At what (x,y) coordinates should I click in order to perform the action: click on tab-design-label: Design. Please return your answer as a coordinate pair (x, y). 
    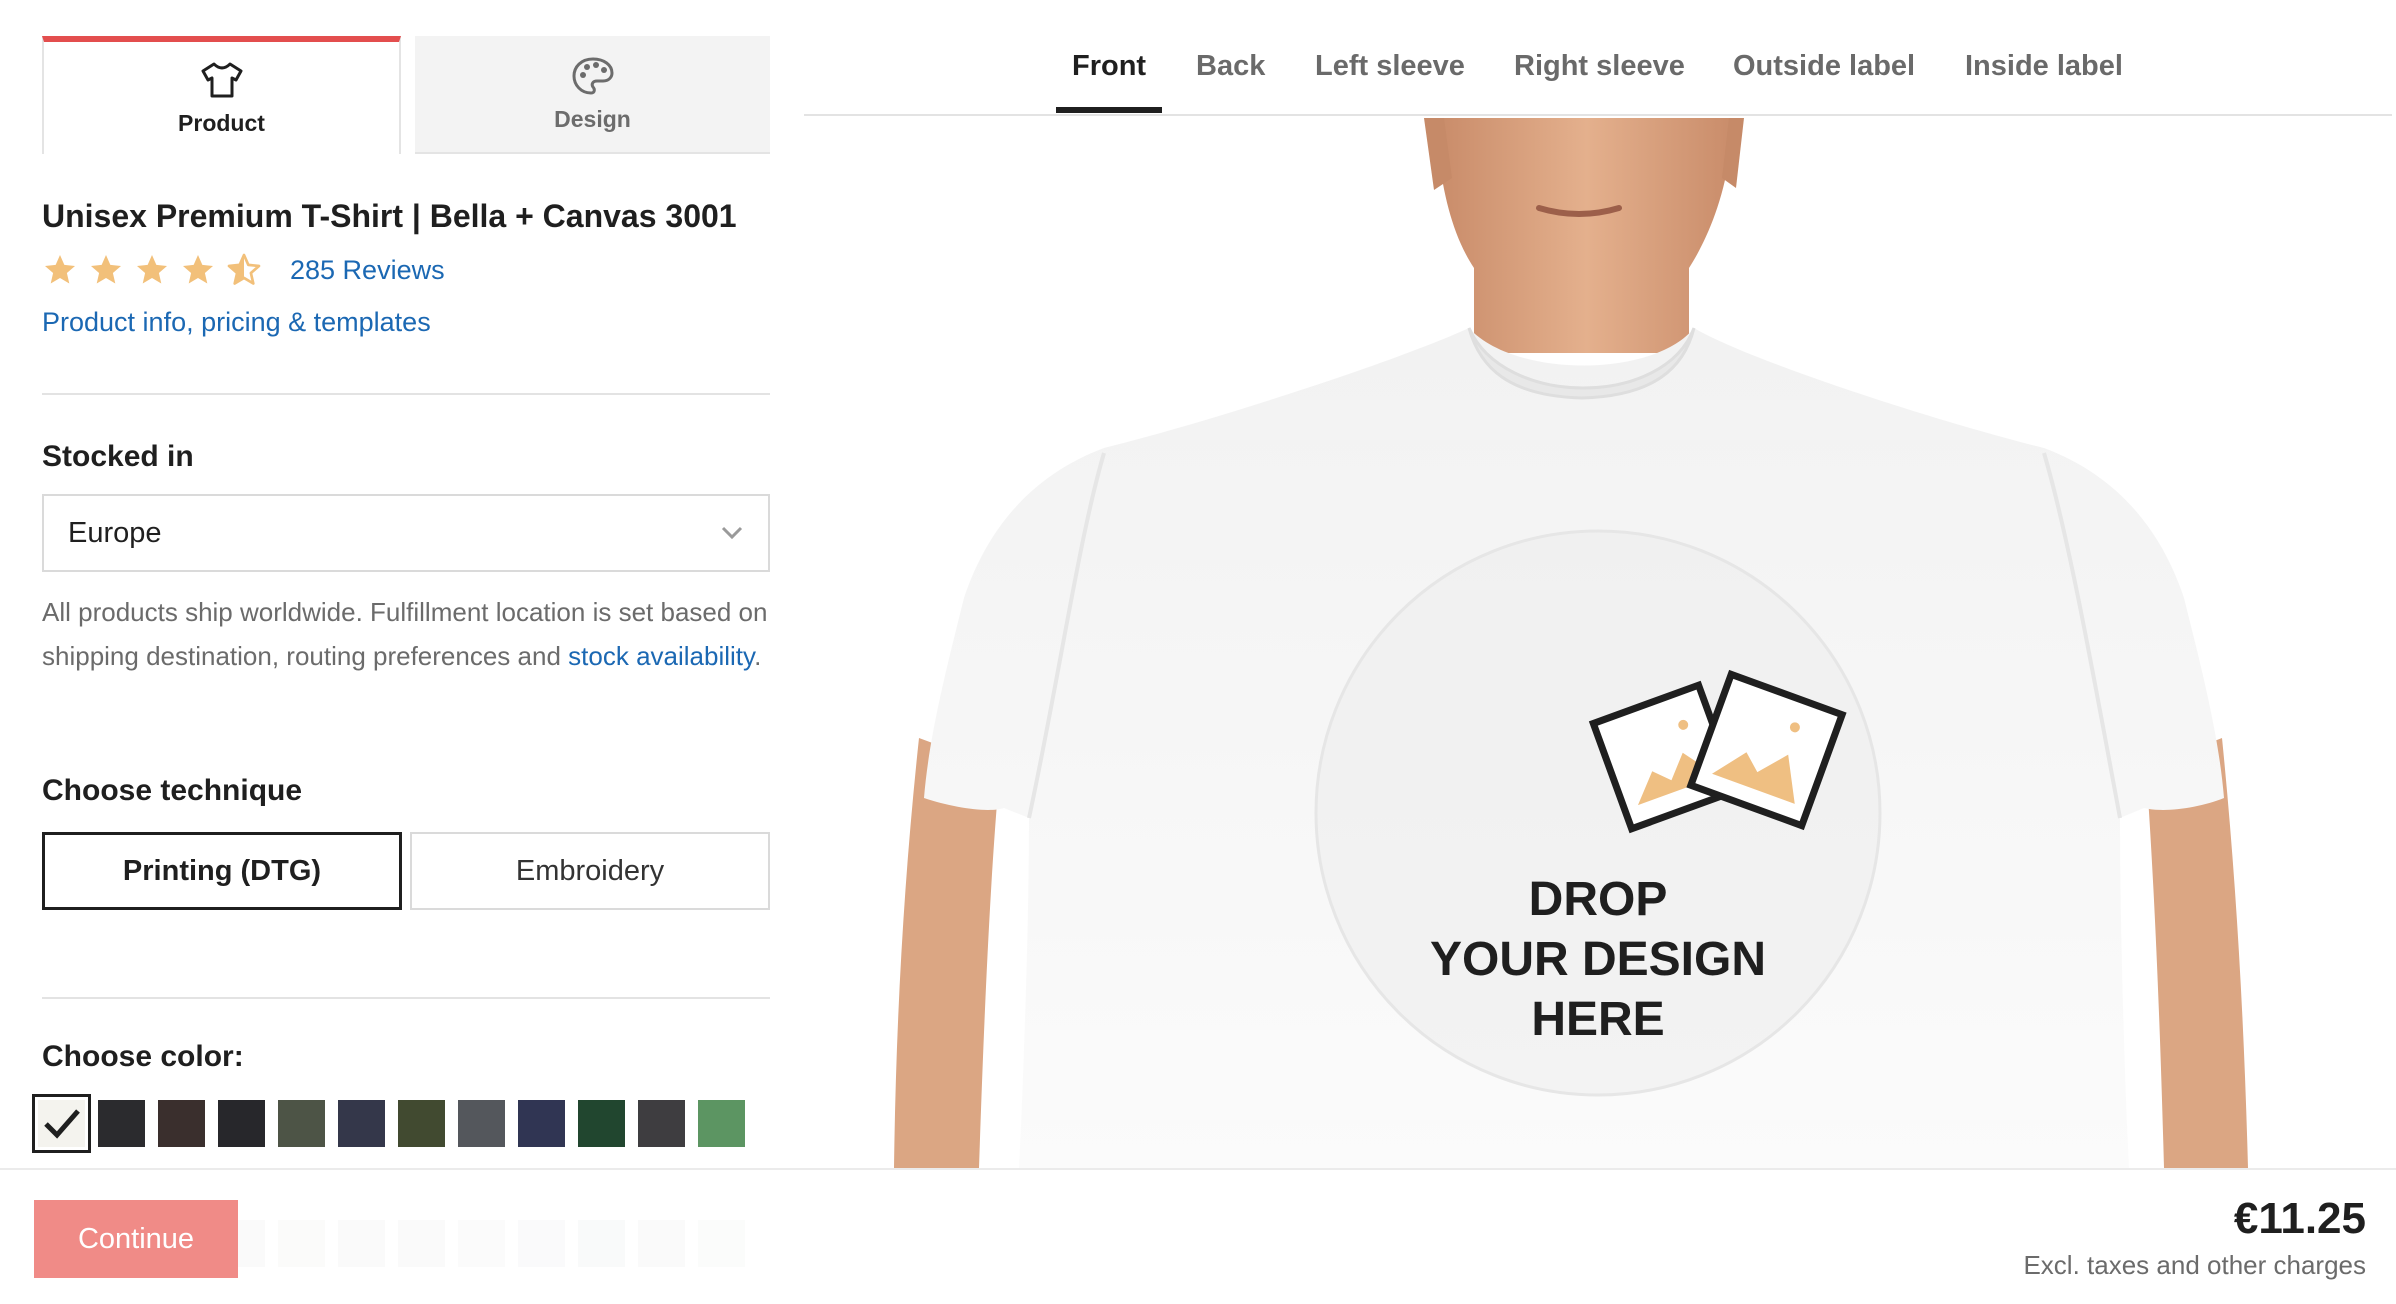
    Looking at the image, I should click on (592, 118).